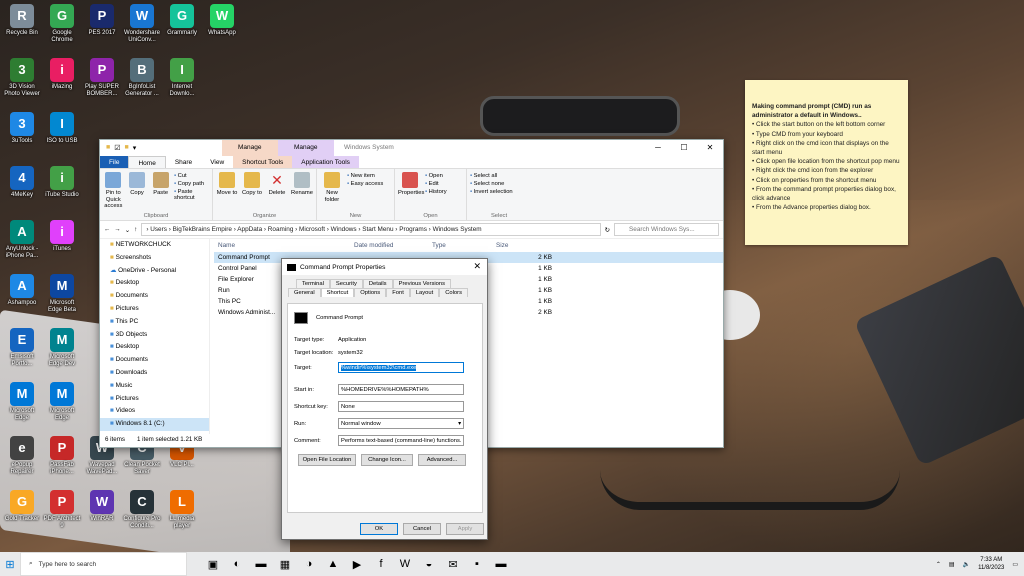 The width and height of the screenshot is (1024, 576). Describe the element at coordinates (501, 564) in the screenshot. I see `explorer-active-icon: ▬` at that location.